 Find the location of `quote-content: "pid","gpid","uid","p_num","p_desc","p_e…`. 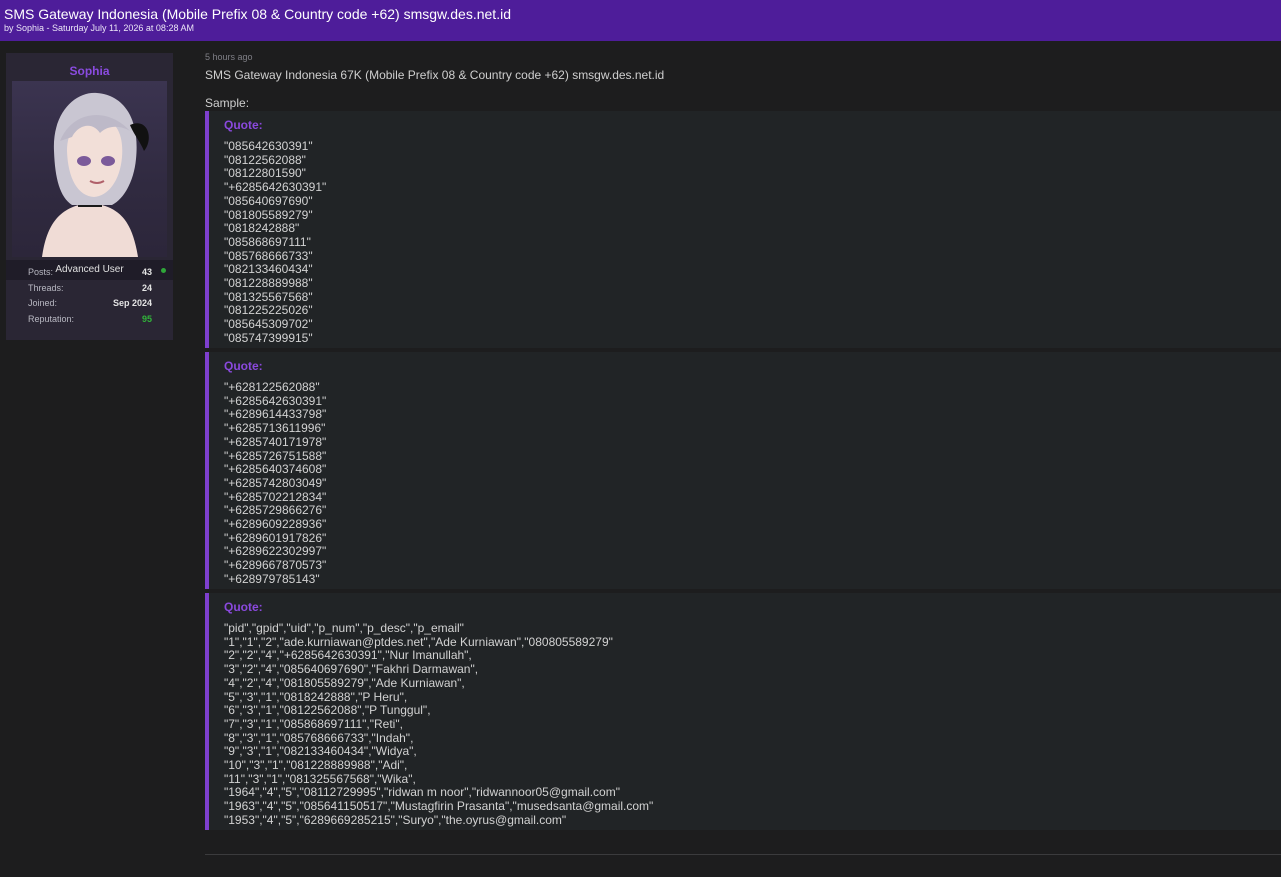

quote-content: "pid","gpid","uid","p_num","p_desc","p_e… is located at coordinates (439, 724).